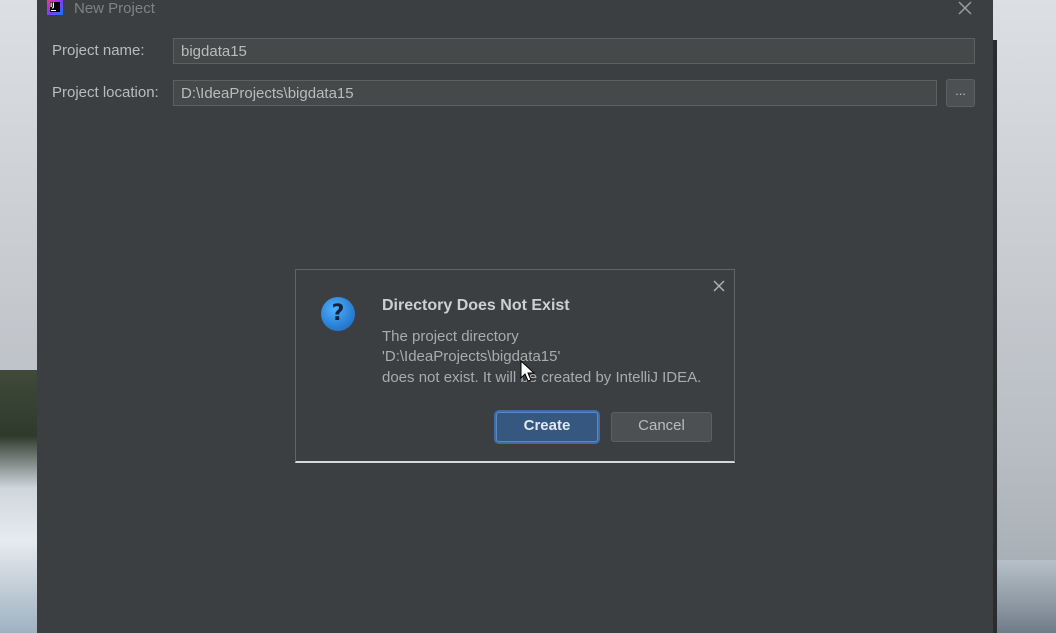 The width and height of the screenshot is (1056, 633). Describe the element at coordinates (528, 371) in the screenshot. I see `mouse-cursor-icon` at that location.